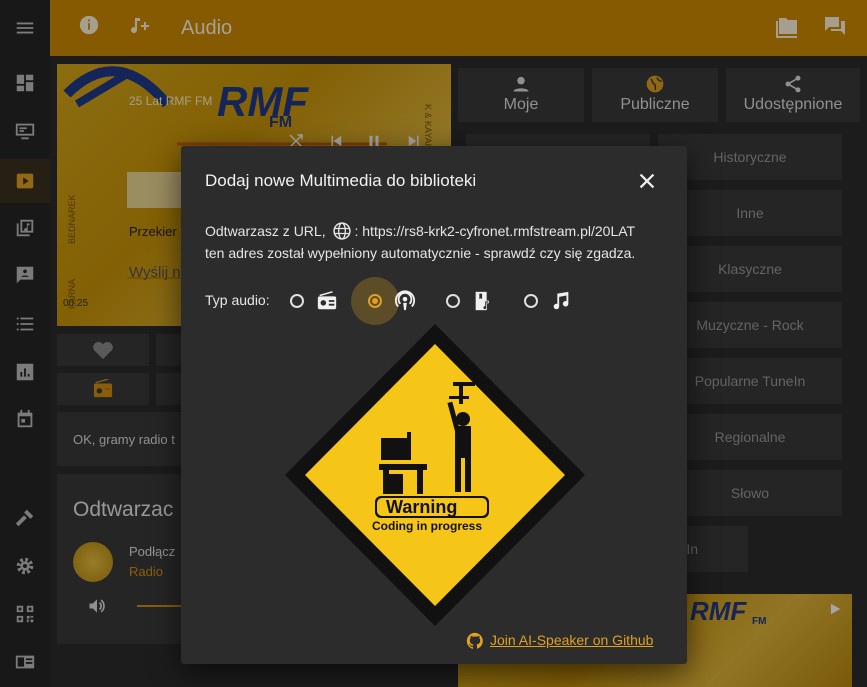 The width and height of the screenshot is (867, 687). I want to click on warning-subtitle: Coding in progress, so click(427, 526).